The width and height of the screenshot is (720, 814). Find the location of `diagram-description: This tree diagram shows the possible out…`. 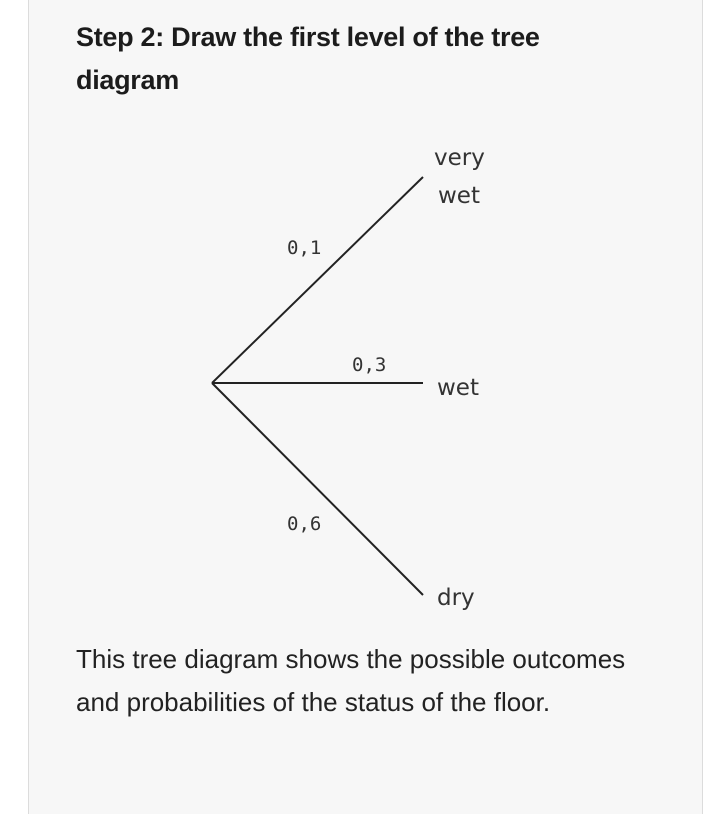

diagram-description: This tree diagram shows the possible out… is located at coordinates (351, 680).